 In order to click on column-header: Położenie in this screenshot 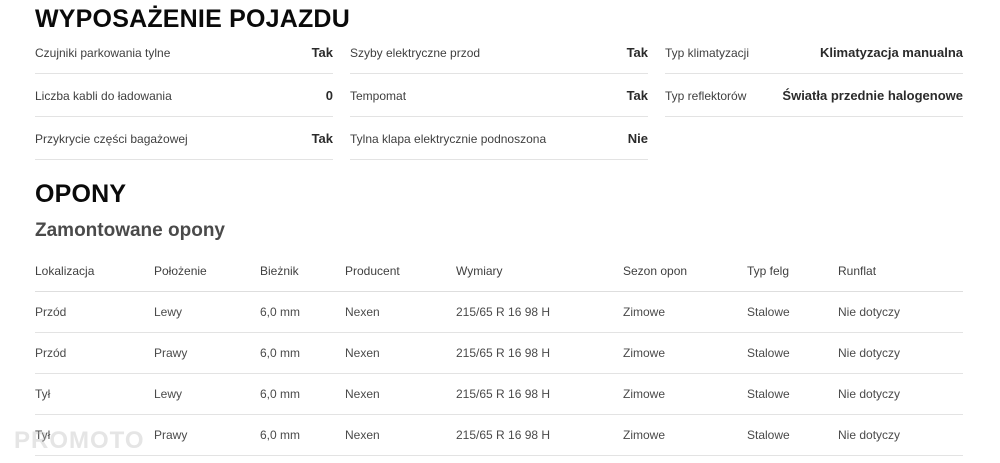, I will do `click(180, 270)`.